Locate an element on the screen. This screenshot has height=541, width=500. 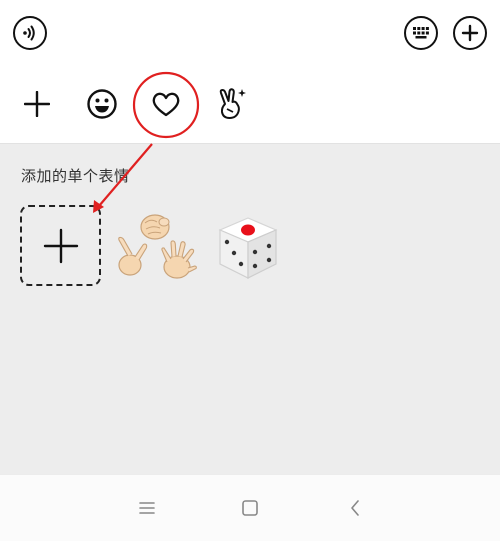
dice-sticker is located at coordinates (248, 248).